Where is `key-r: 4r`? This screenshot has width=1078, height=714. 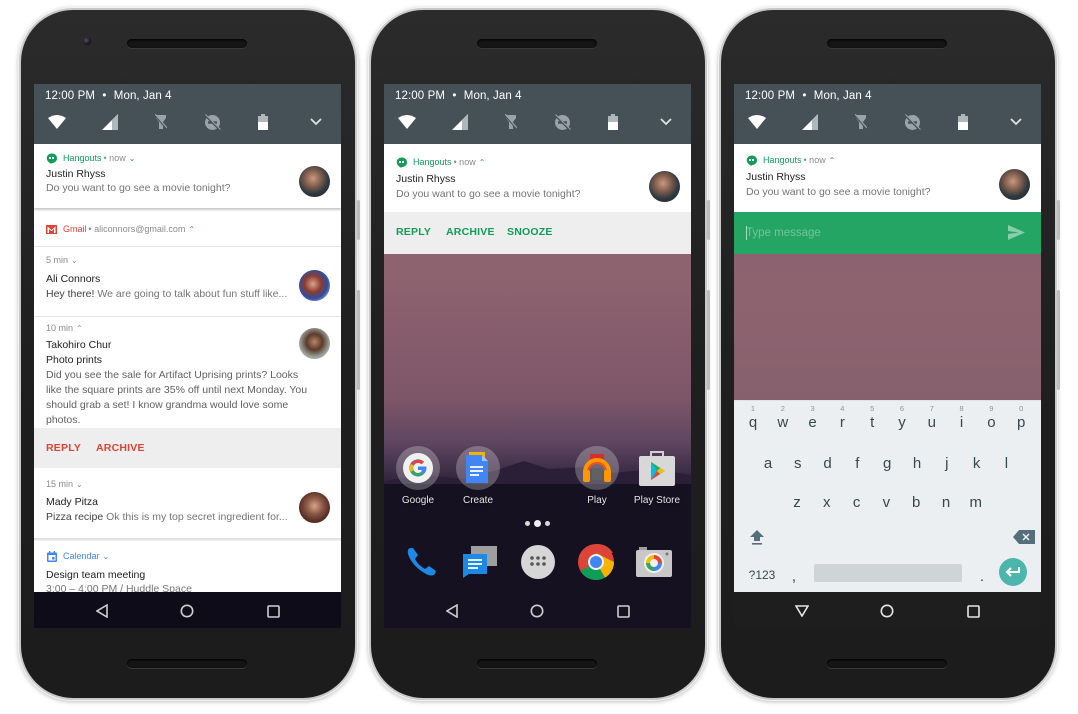 key-r: 4r is located at coordinates (842, 420).